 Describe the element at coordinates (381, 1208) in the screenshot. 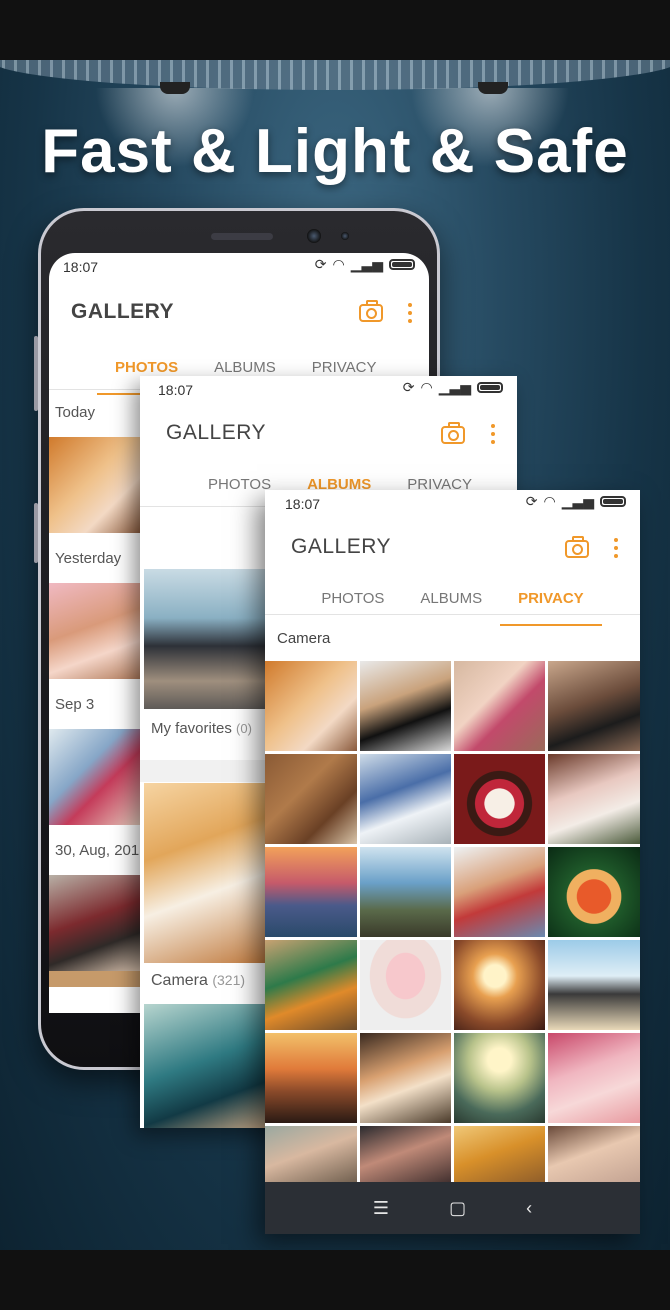

I see `menu-nav-icon: ☰` at that location.